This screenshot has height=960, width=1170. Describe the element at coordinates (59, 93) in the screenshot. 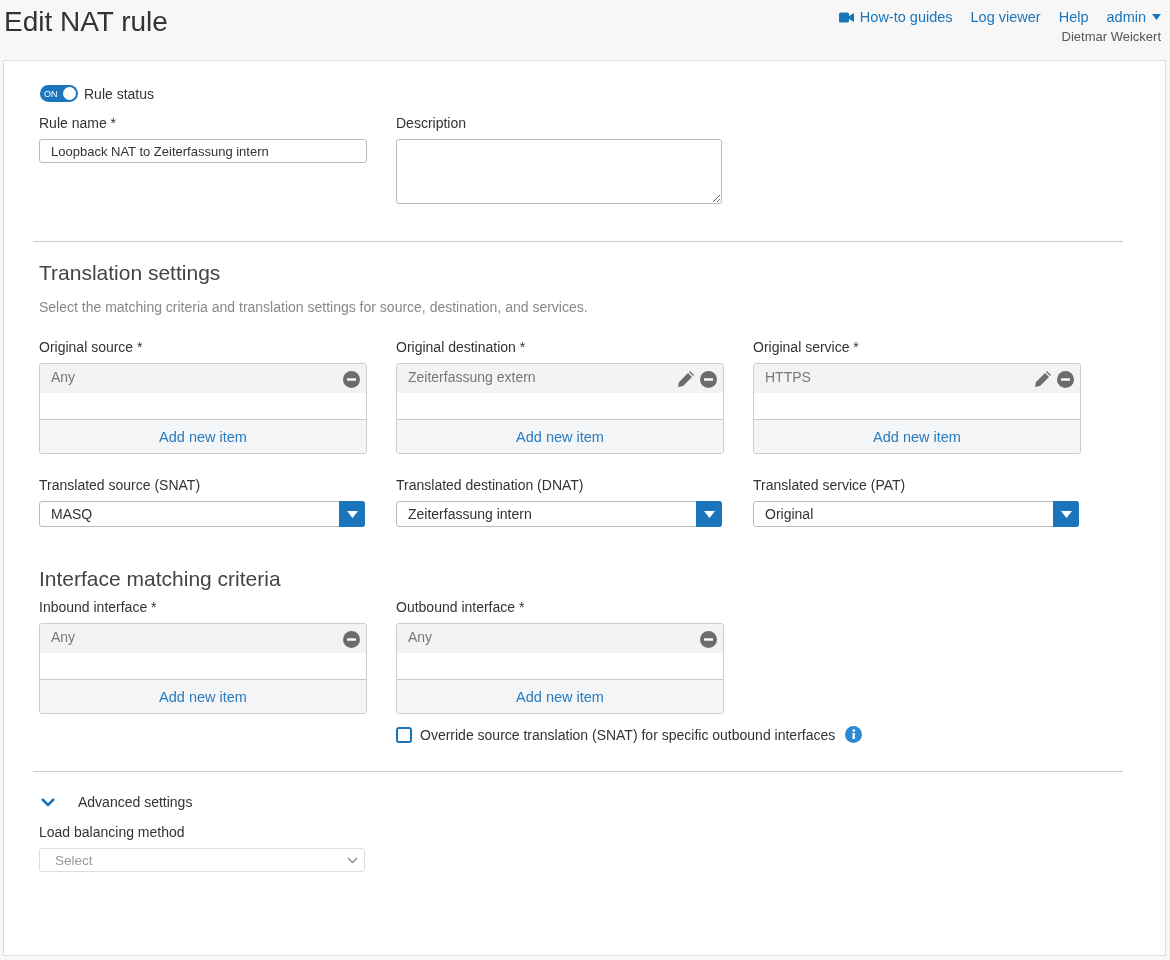

I see `toggle-switch: ON` at that location.